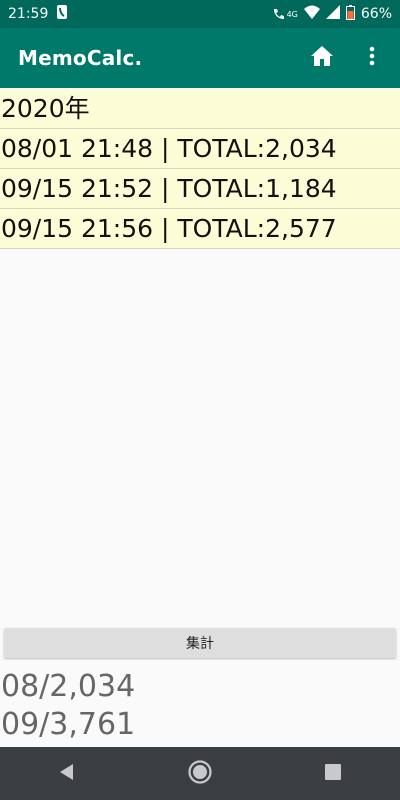 This screenshot has width=400, height=800. What do you see at coordinates (311, 14) in the screenshot?
I see `wifi-icon` at bounding box center [311, 14].